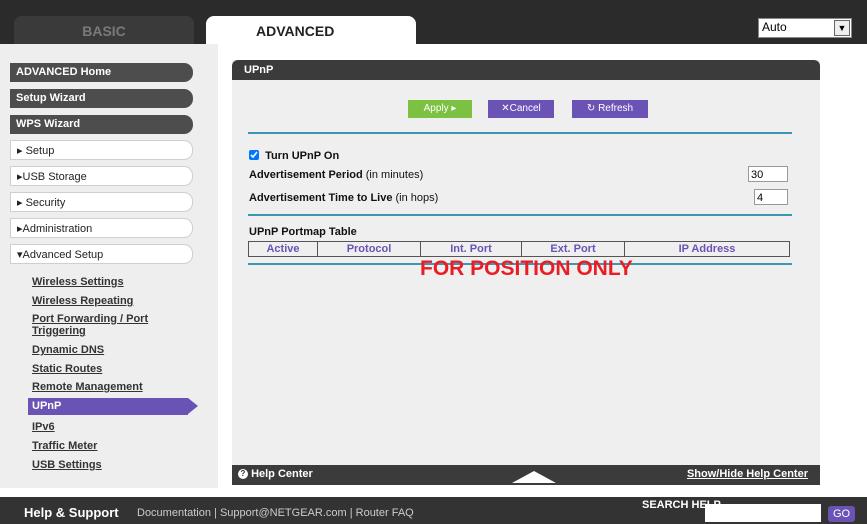  I want to click on sidebar-item-wireless-settings: Wireless Settings, so click(78, 282).